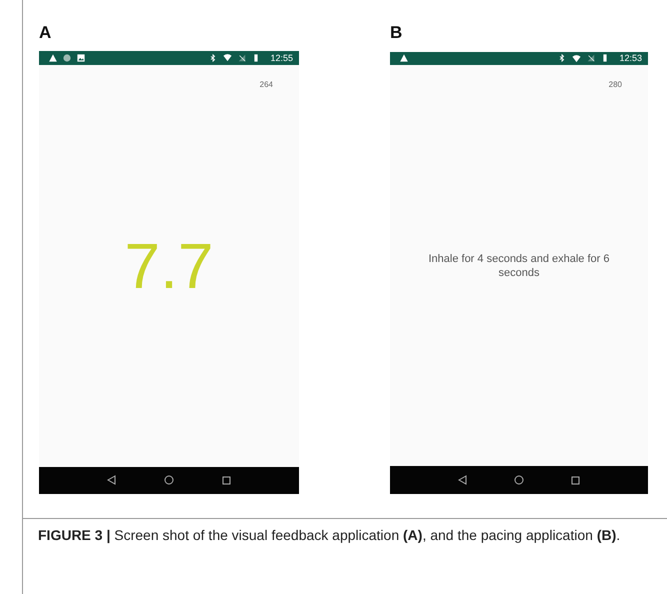  I want to click on score-value: 7.7, so click(169, 265).